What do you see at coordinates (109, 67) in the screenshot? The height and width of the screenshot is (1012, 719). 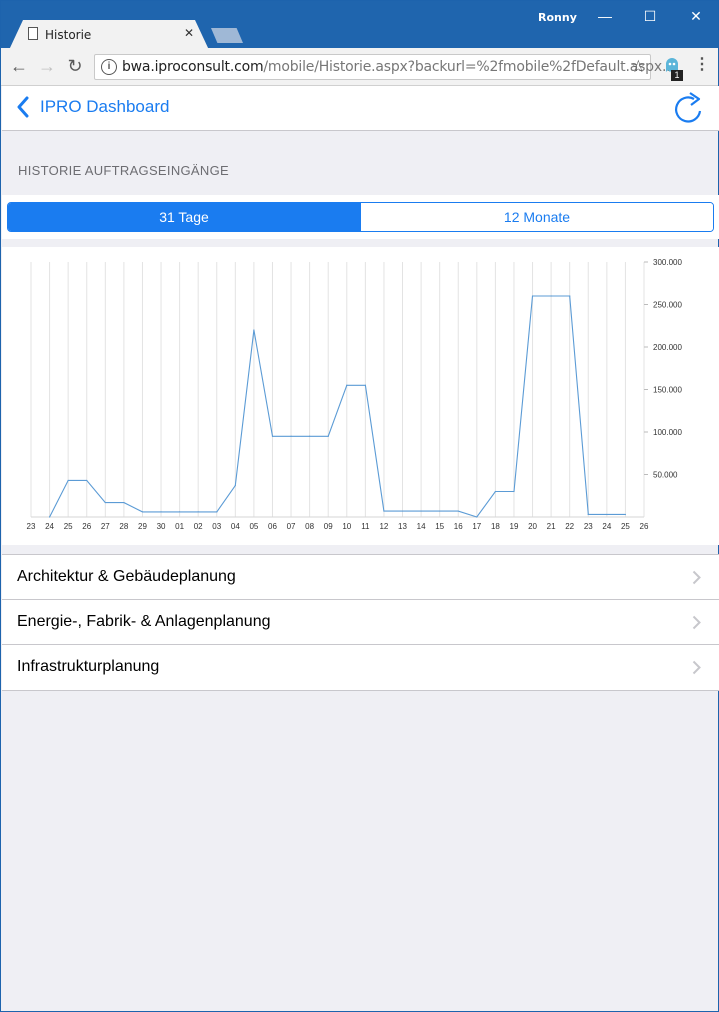 I see `info-icon: i` at bounding box center [109, 67].